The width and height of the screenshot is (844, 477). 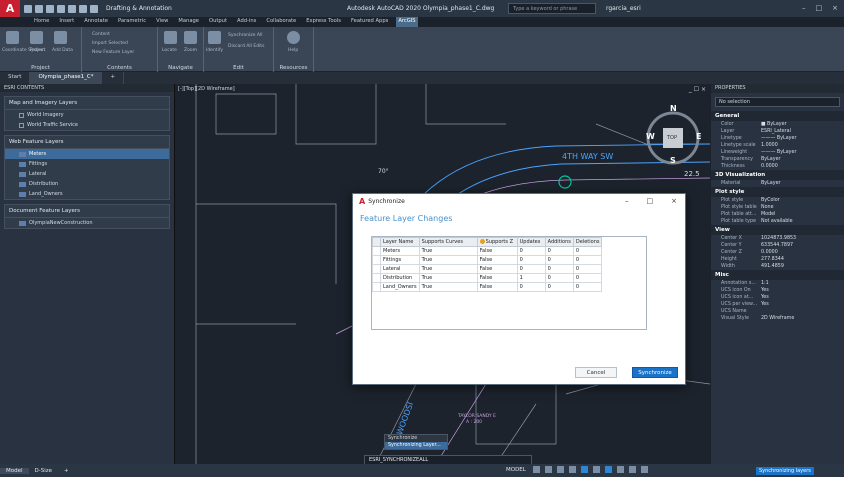 What do you see at coordinates (10, 8) in the screenshot?
I see `app-logo: A` at bounding box center [10, 8].